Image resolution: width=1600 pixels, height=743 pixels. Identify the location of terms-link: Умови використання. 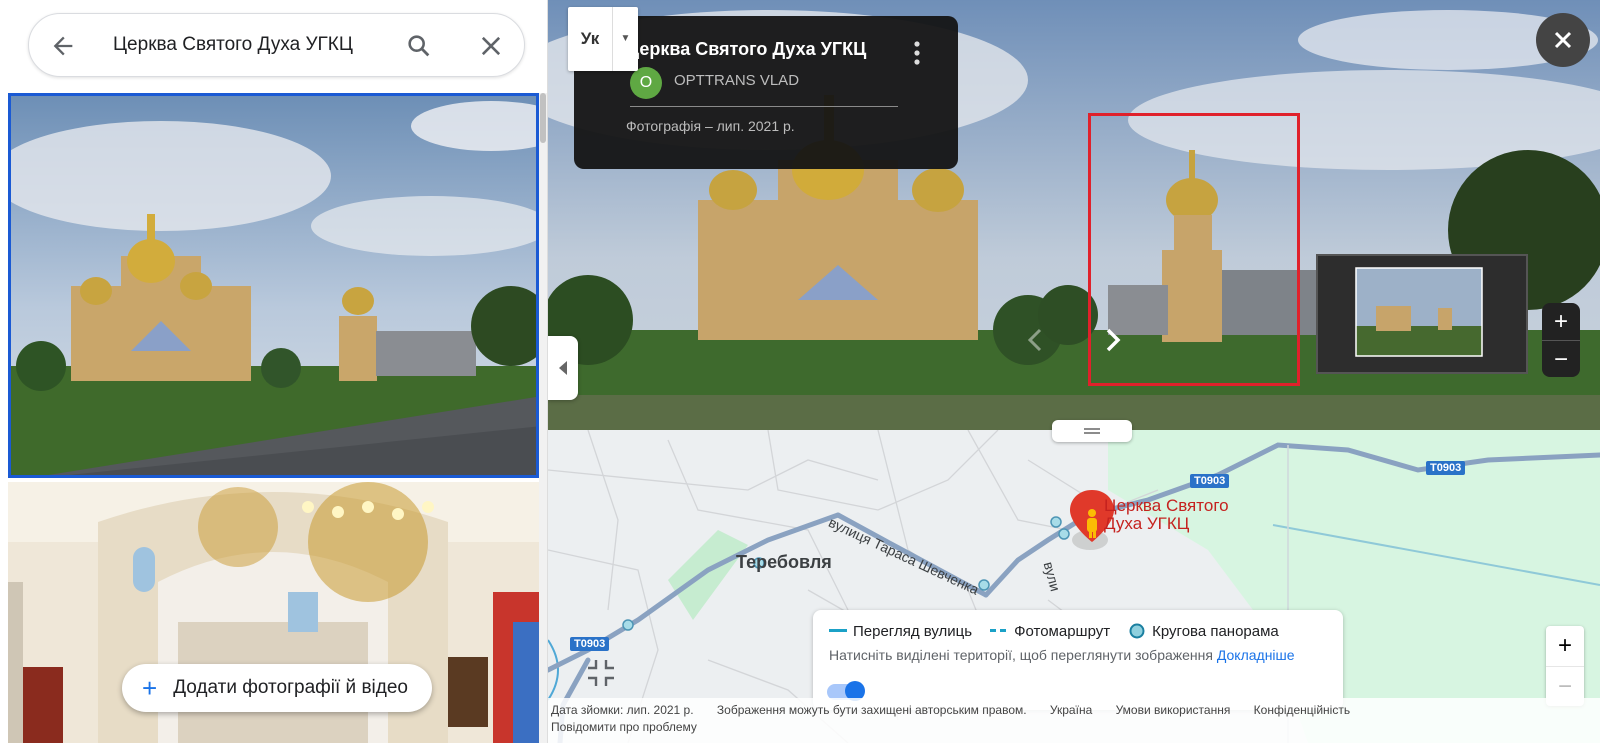
(1173, 710).